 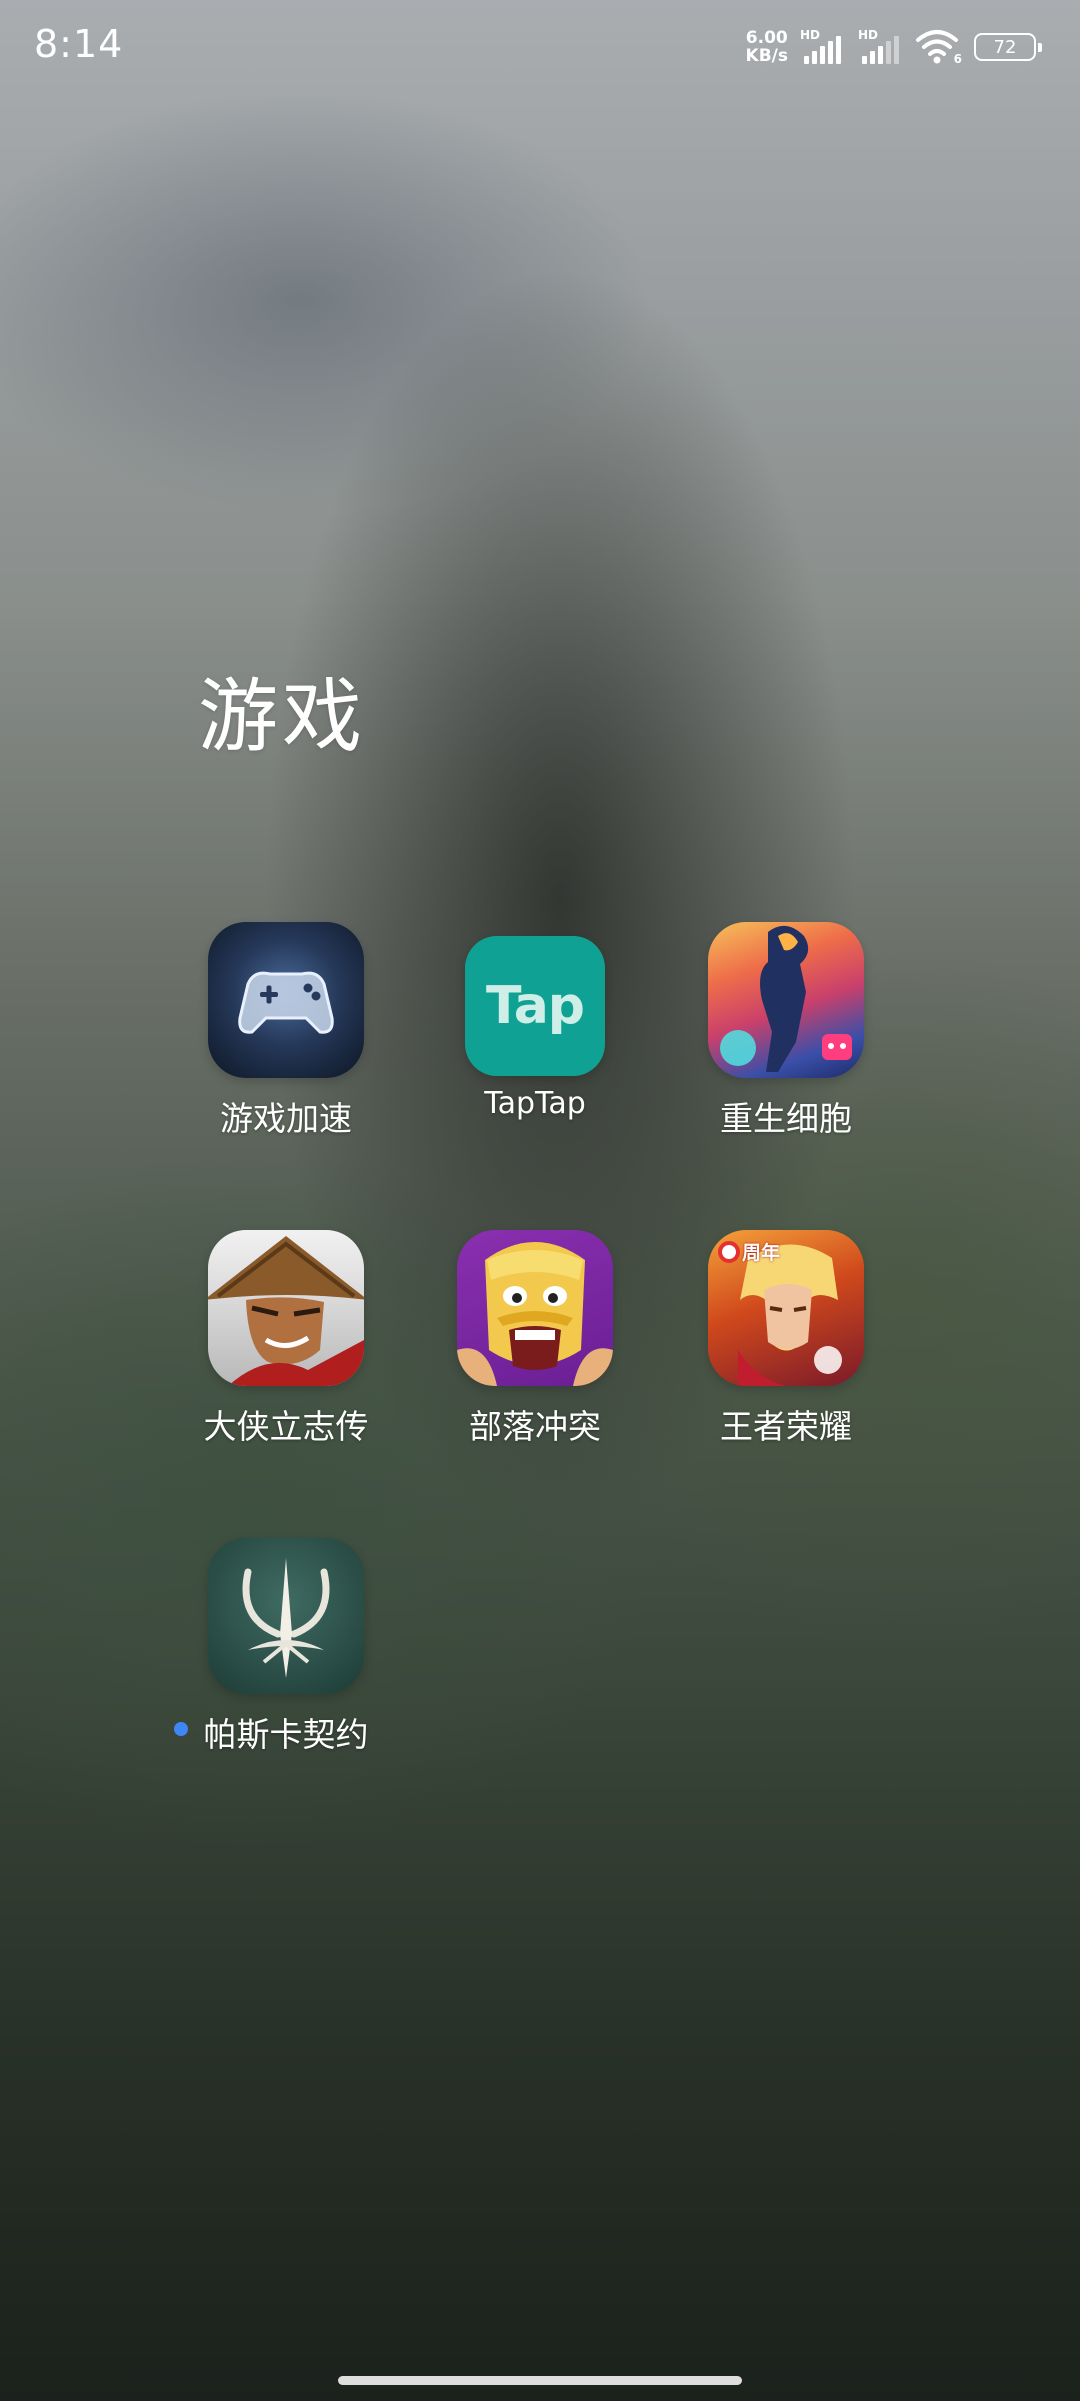 I want to click on gamepad-icon, so click(x=286, y=1000).